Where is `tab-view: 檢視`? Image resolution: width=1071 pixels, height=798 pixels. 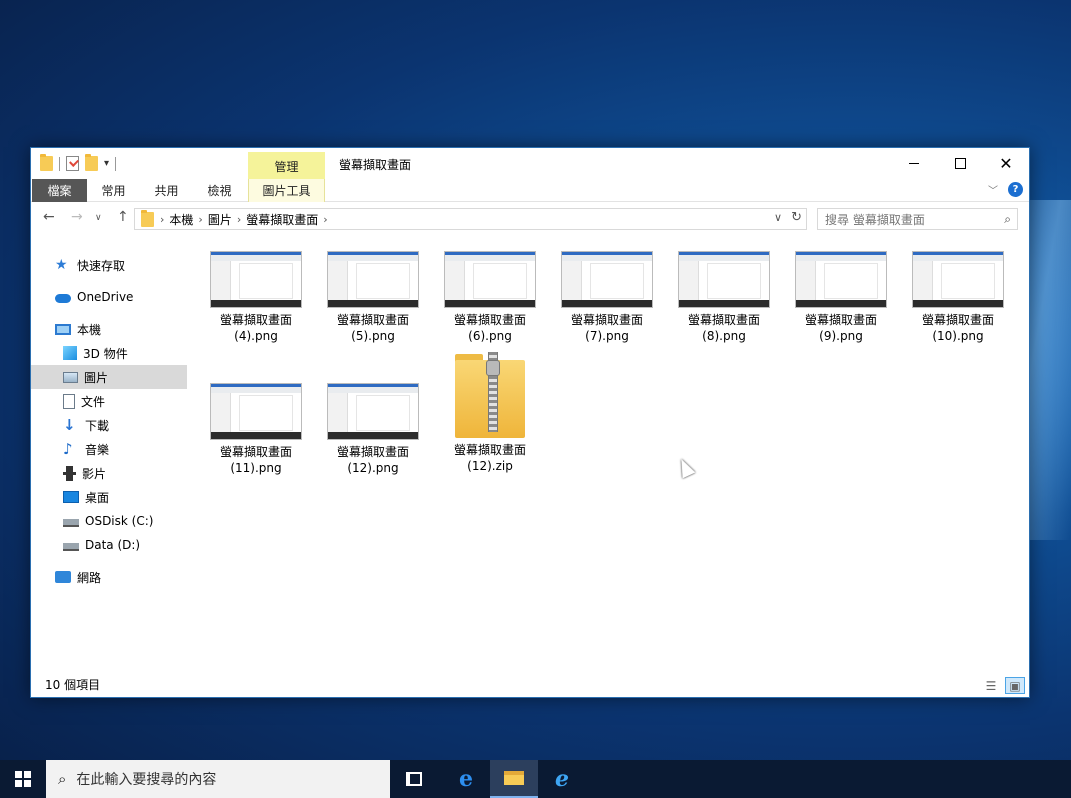 tab-view: 檢視 is located at coordinates (219, 190).